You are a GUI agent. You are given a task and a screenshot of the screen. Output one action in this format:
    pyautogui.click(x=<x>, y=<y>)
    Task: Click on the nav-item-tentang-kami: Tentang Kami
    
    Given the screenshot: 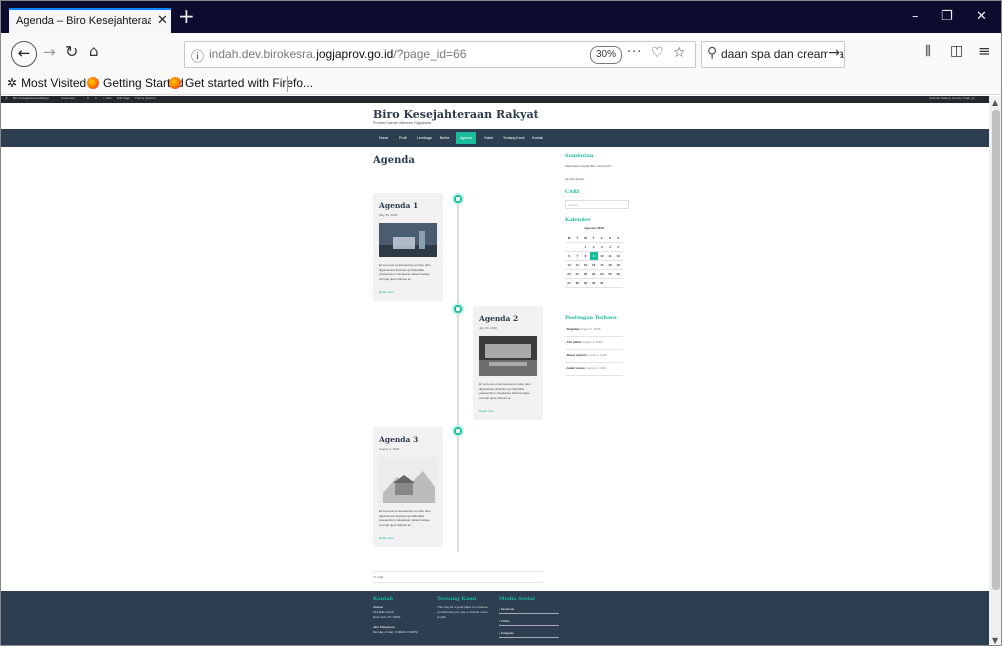 What is the action you would take?
    pyautogui.click(x=513, y=138)
    